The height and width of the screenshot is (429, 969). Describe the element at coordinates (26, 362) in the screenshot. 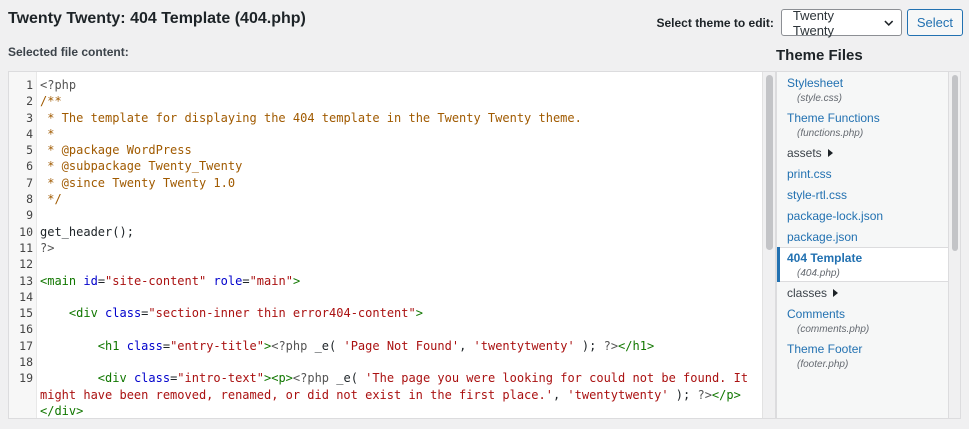

I see `line-number: 18` at that location.